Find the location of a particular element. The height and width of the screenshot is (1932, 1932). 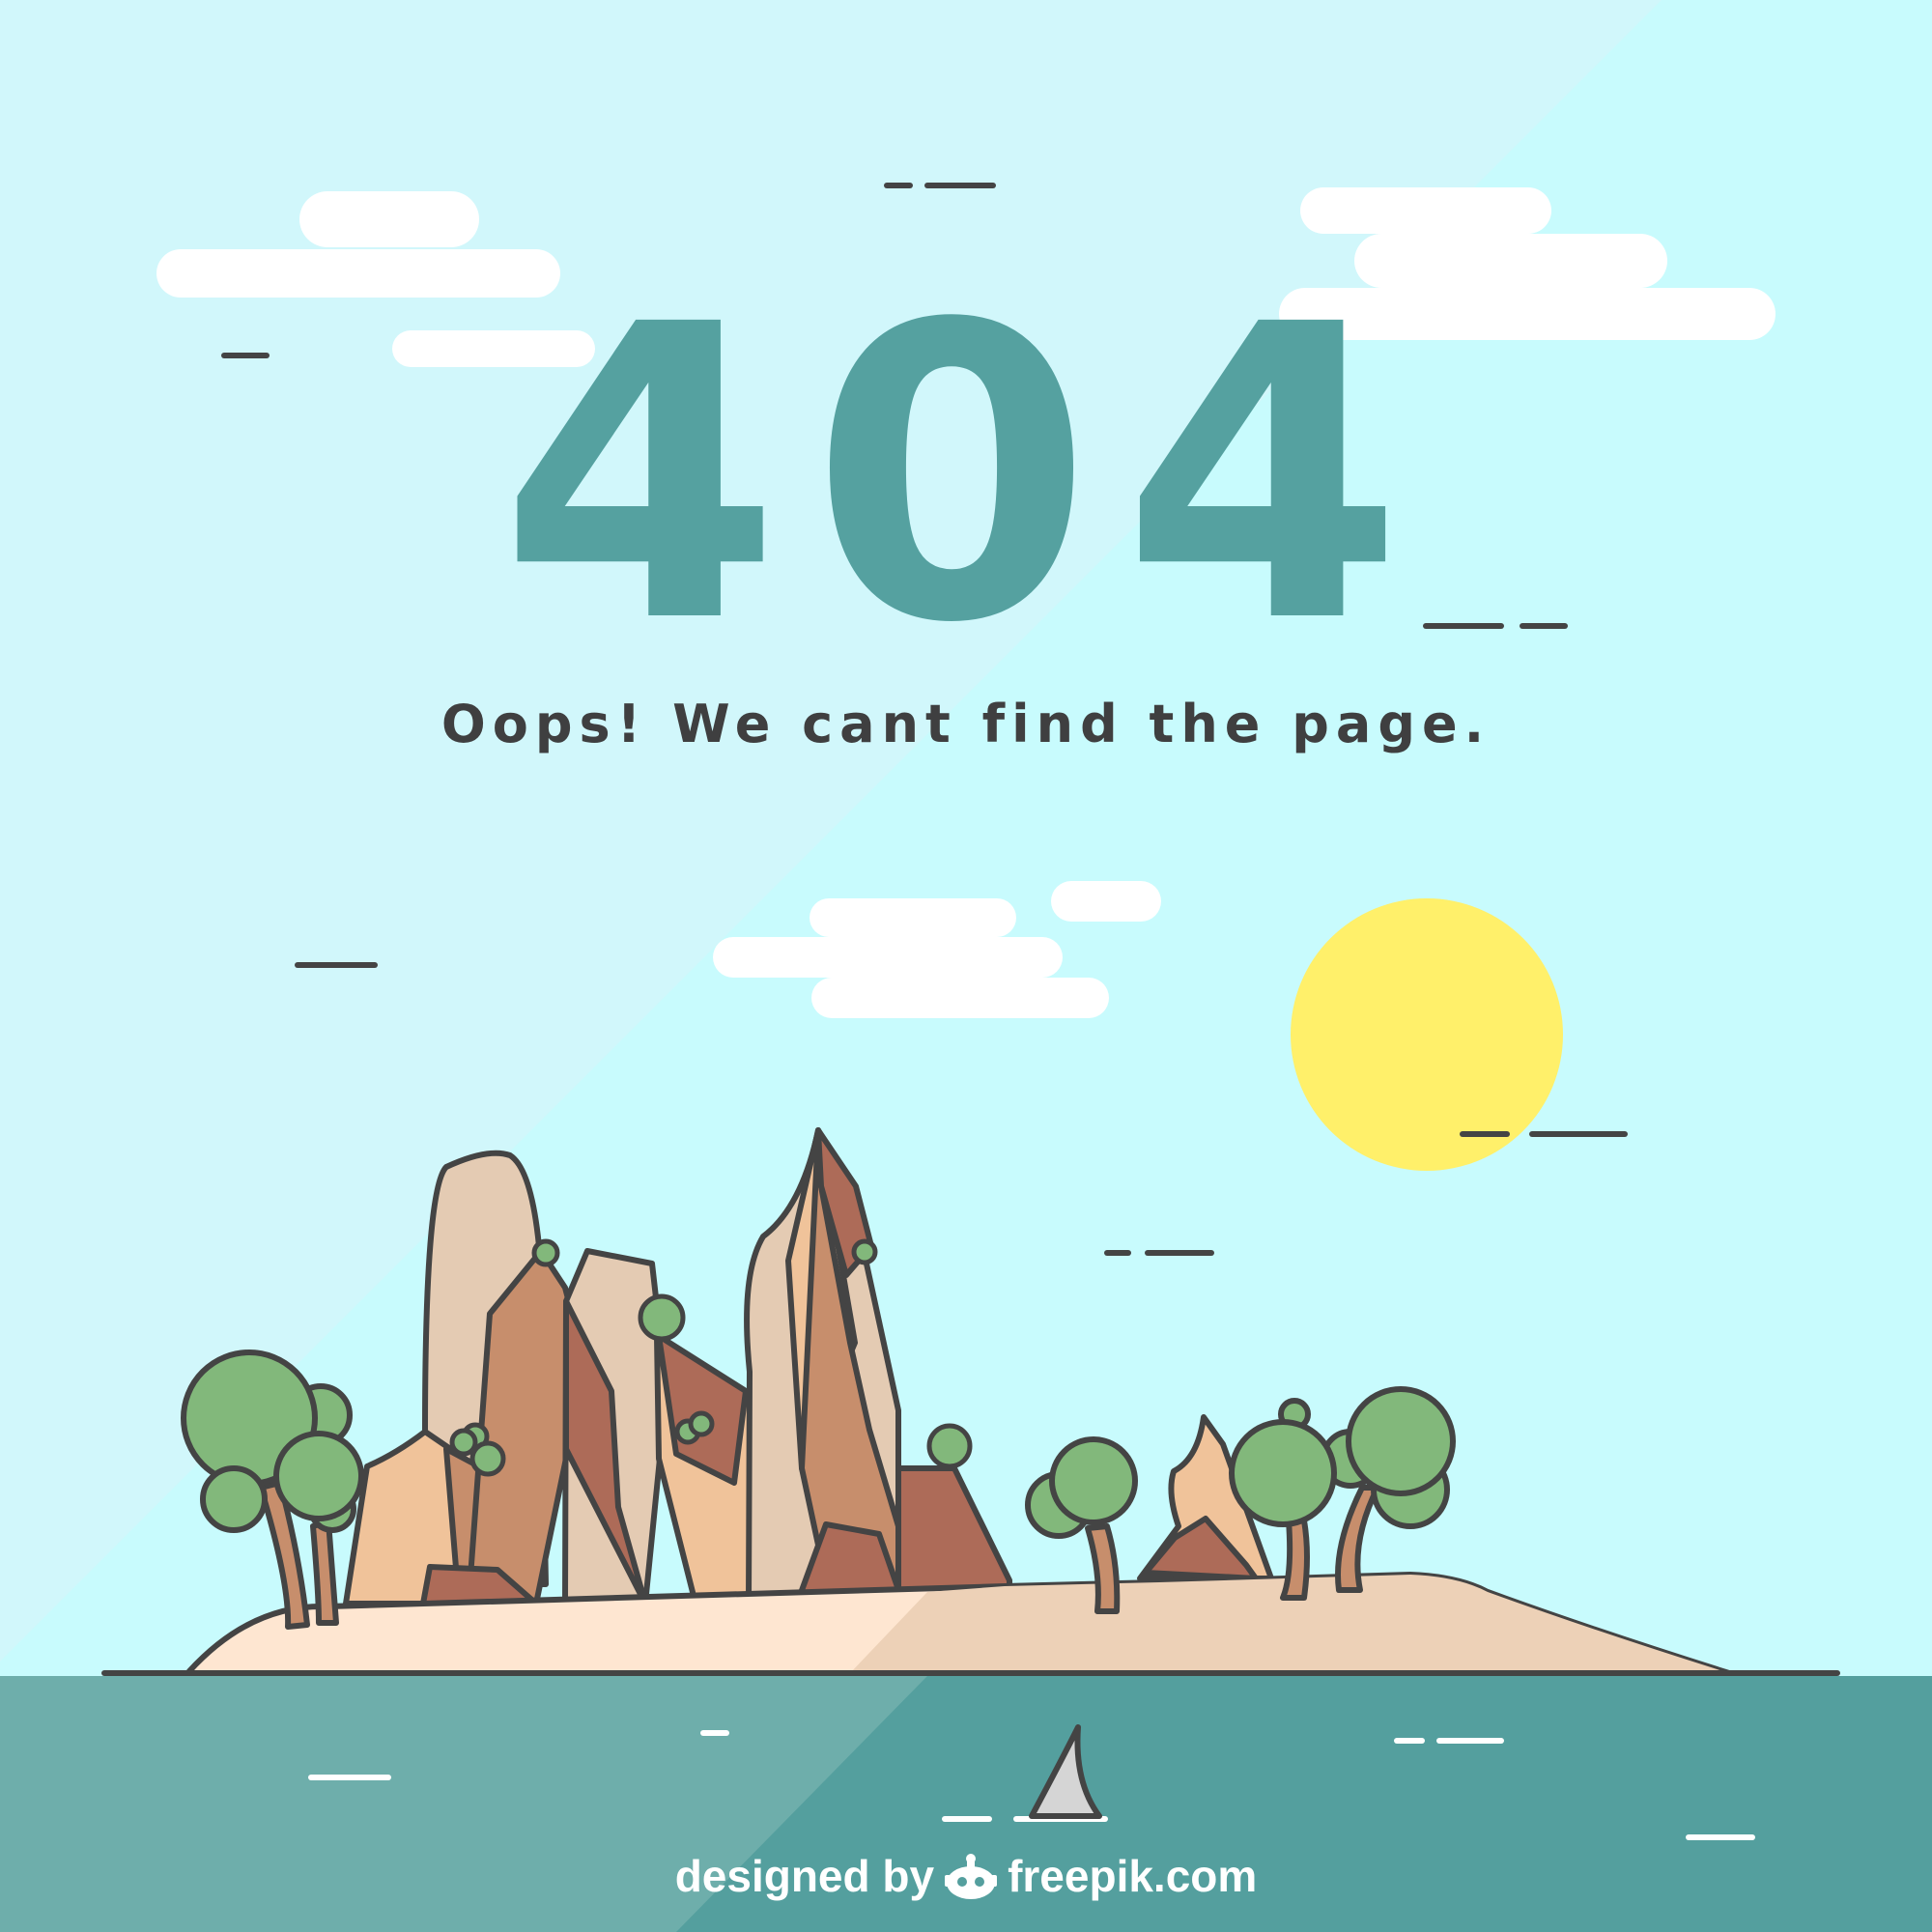

designer-credit: designed by freepik.com is located at coordinates (966, 1876).